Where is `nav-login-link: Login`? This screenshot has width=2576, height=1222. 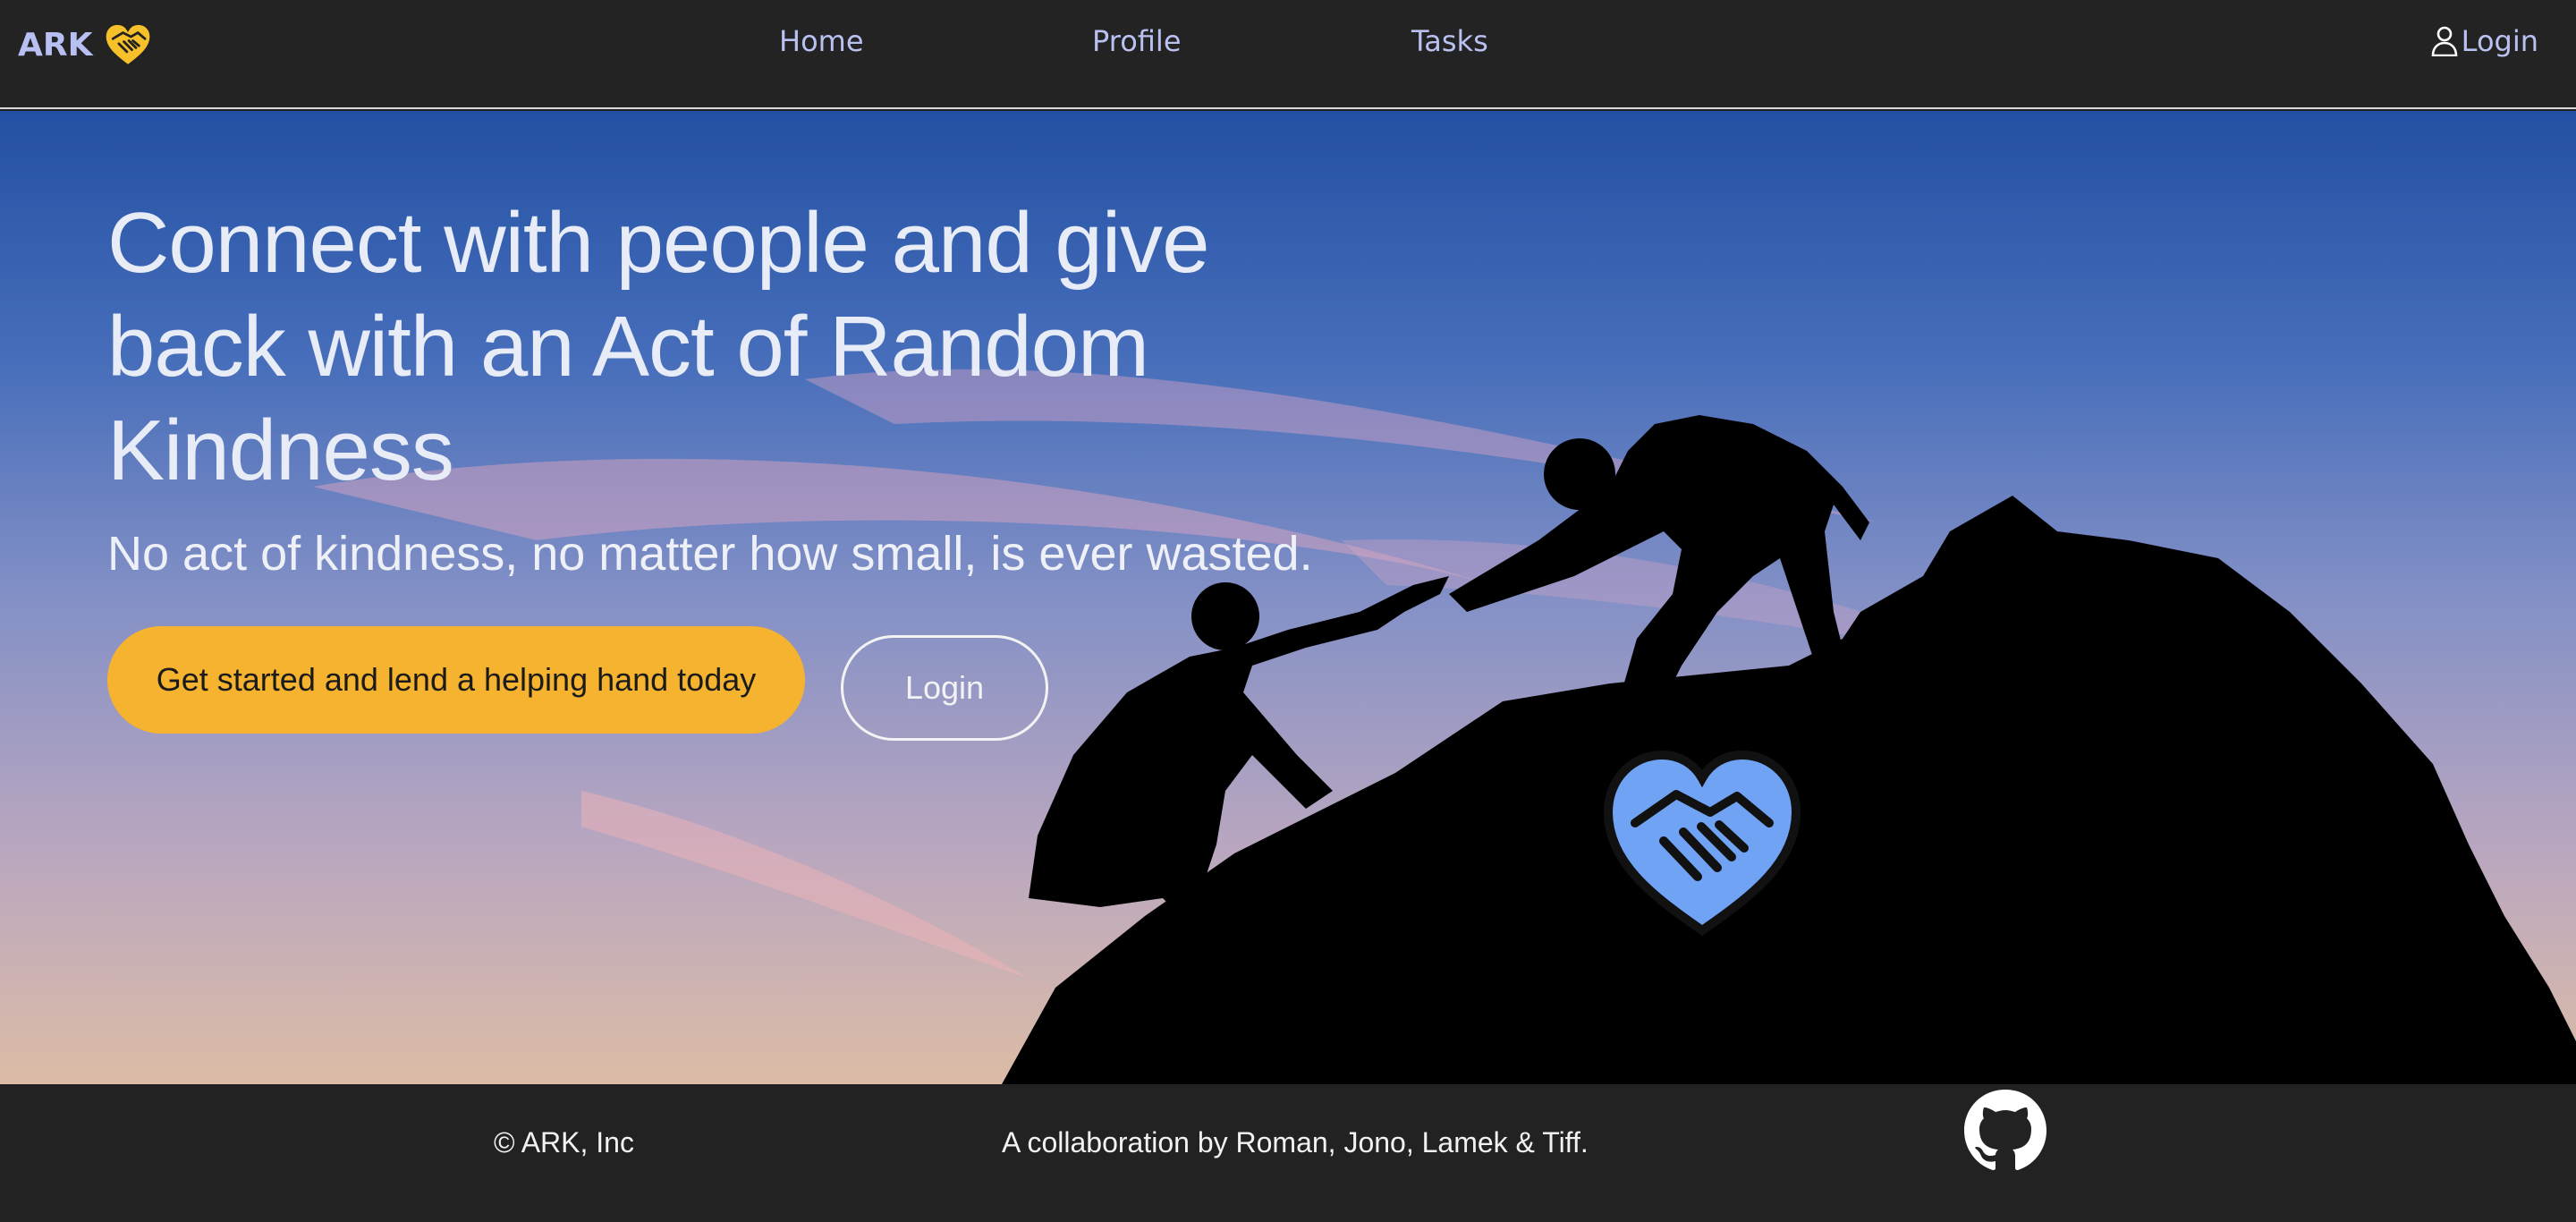 nav-login-link: Login is located at coordinates (2484, 41).